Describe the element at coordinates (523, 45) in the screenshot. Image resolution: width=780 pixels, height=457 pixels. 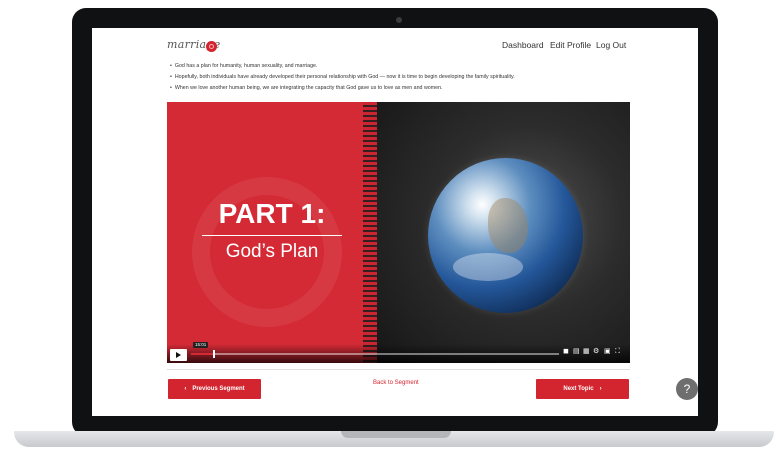
I see `nav-dashboard-link: Dashboard` at that location.